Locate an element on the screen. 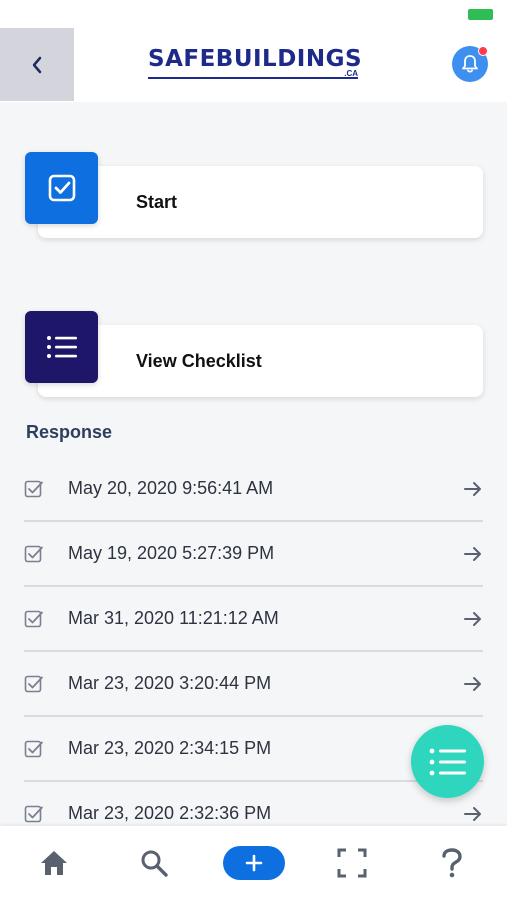 This screenshot has width=507, height=900. notification-badge is located at coordinates (483, 51).